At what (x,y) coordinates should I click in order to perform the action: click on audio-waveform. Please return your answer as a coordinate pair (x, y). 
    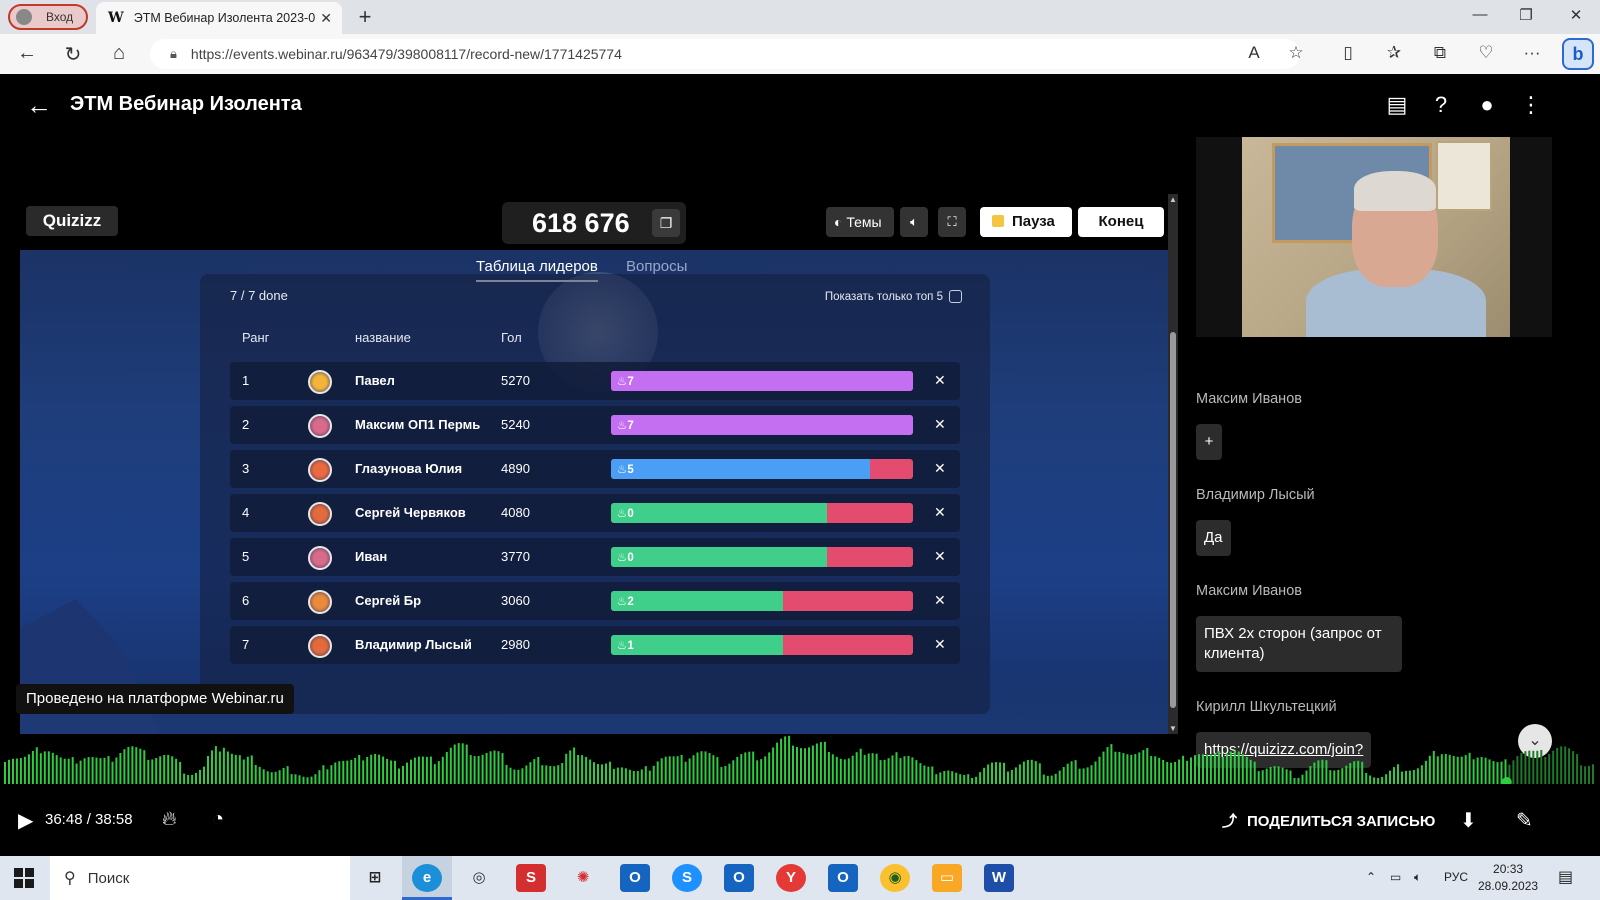
    Looking at the image, I should click on (800, 749).